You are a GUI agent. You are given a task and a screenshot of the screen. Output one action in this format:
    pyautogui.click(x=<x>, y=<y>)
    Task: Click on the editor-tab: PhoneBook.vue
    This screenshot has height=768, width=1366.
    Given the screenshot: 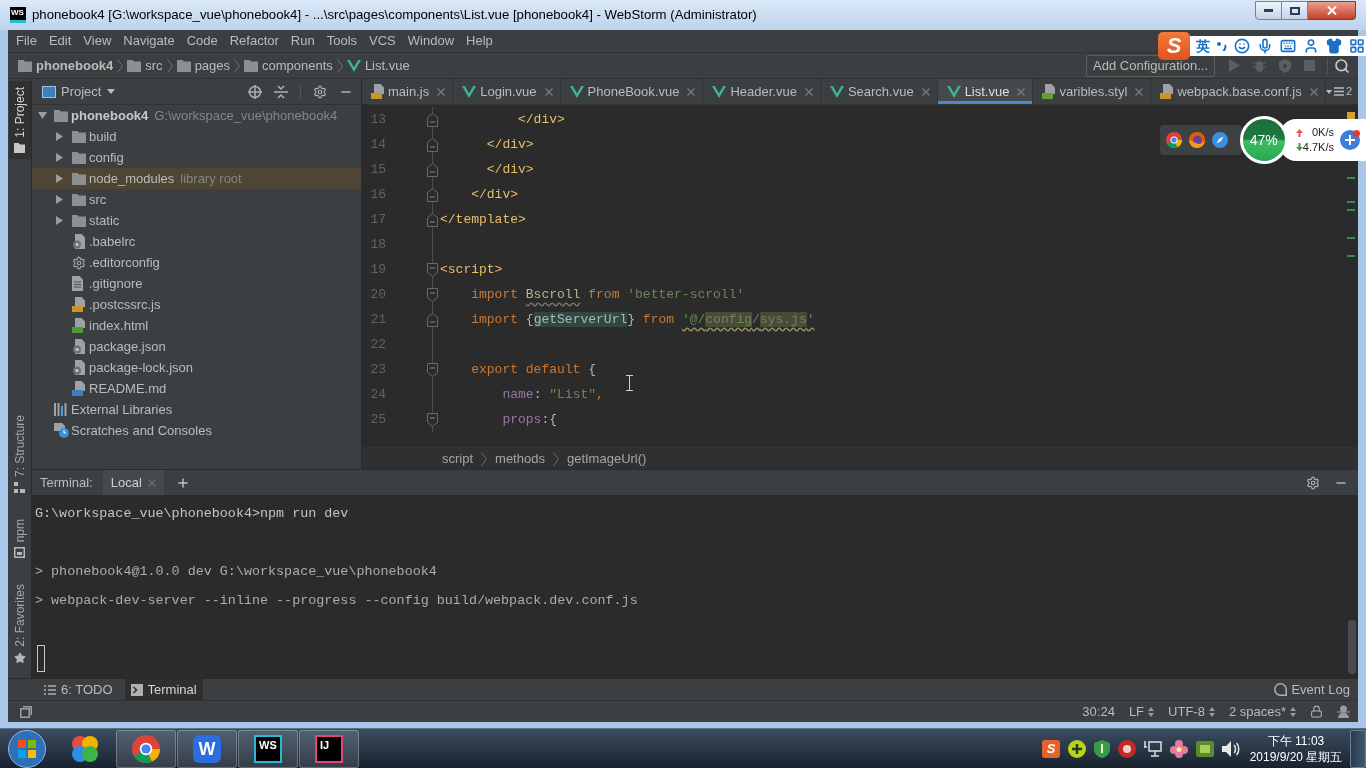 What is the action you would take?
    pyautogui.click(x=632, y=91)
    